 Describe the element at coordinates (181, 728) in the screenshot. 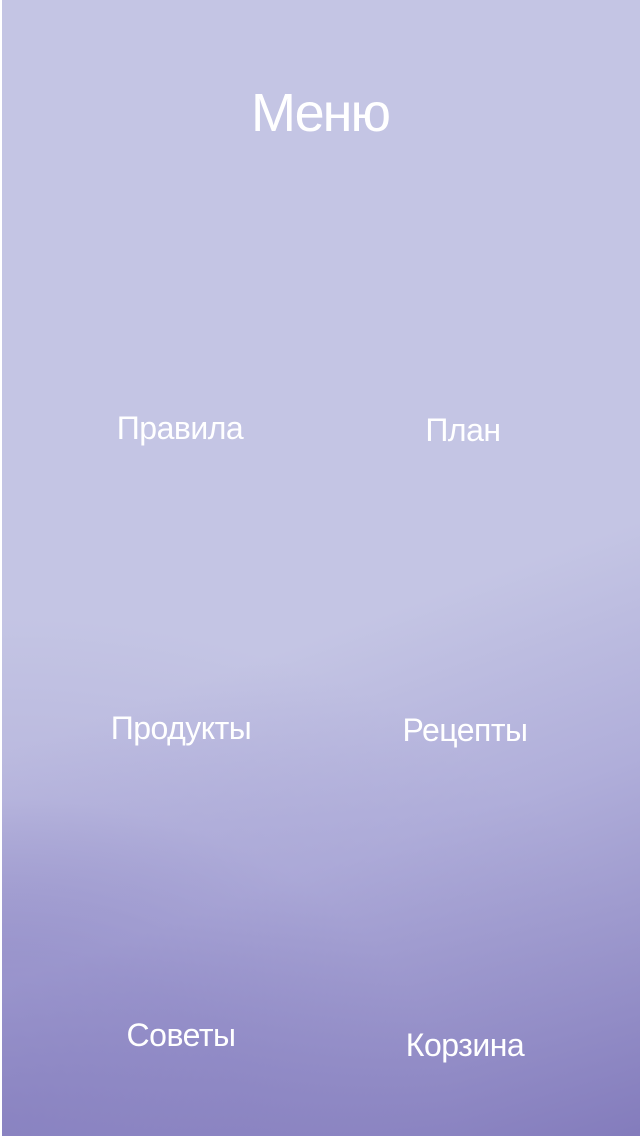

I see `menu-item-products: Продукты` at that location.